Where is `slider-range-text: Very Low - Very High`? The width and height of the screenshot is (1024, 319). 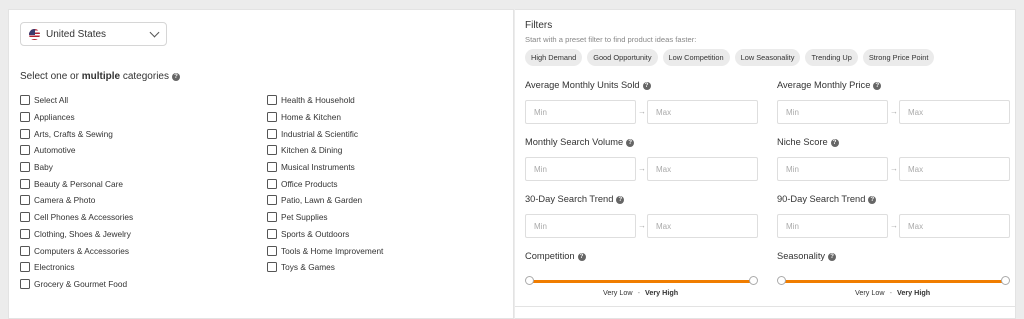 slider-range-text: Very Low - Very High is located at coordinates (892, 292).